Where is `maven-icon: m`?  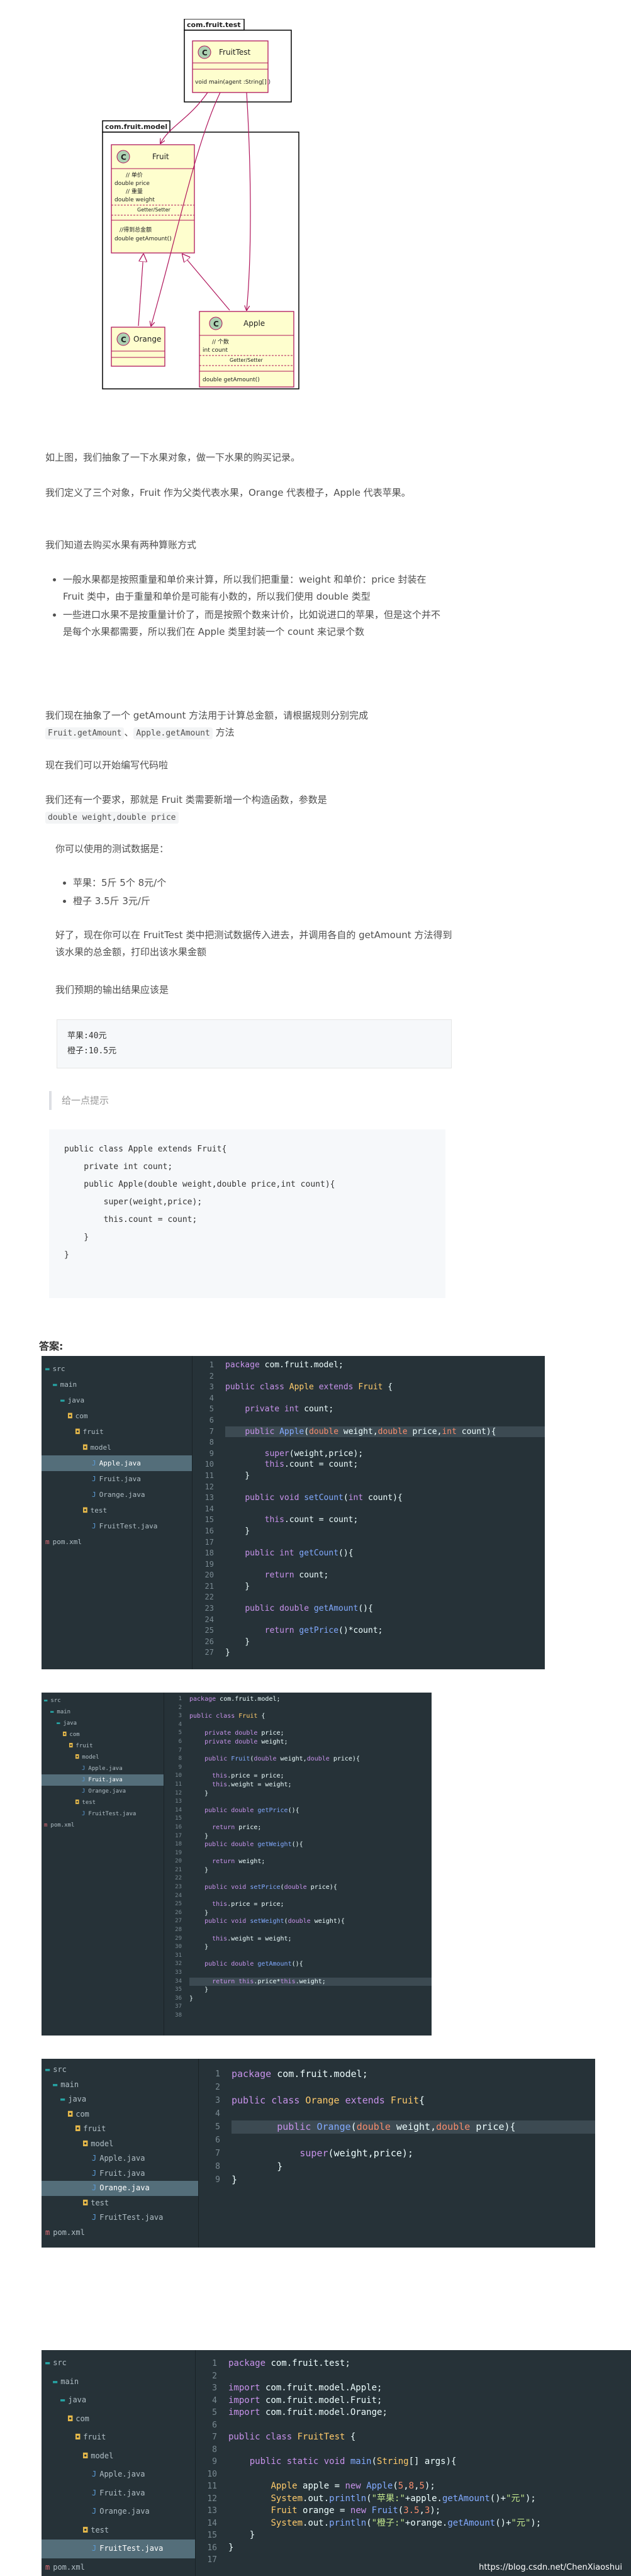 maven-icon: m is located at coordinates (47, 2232).